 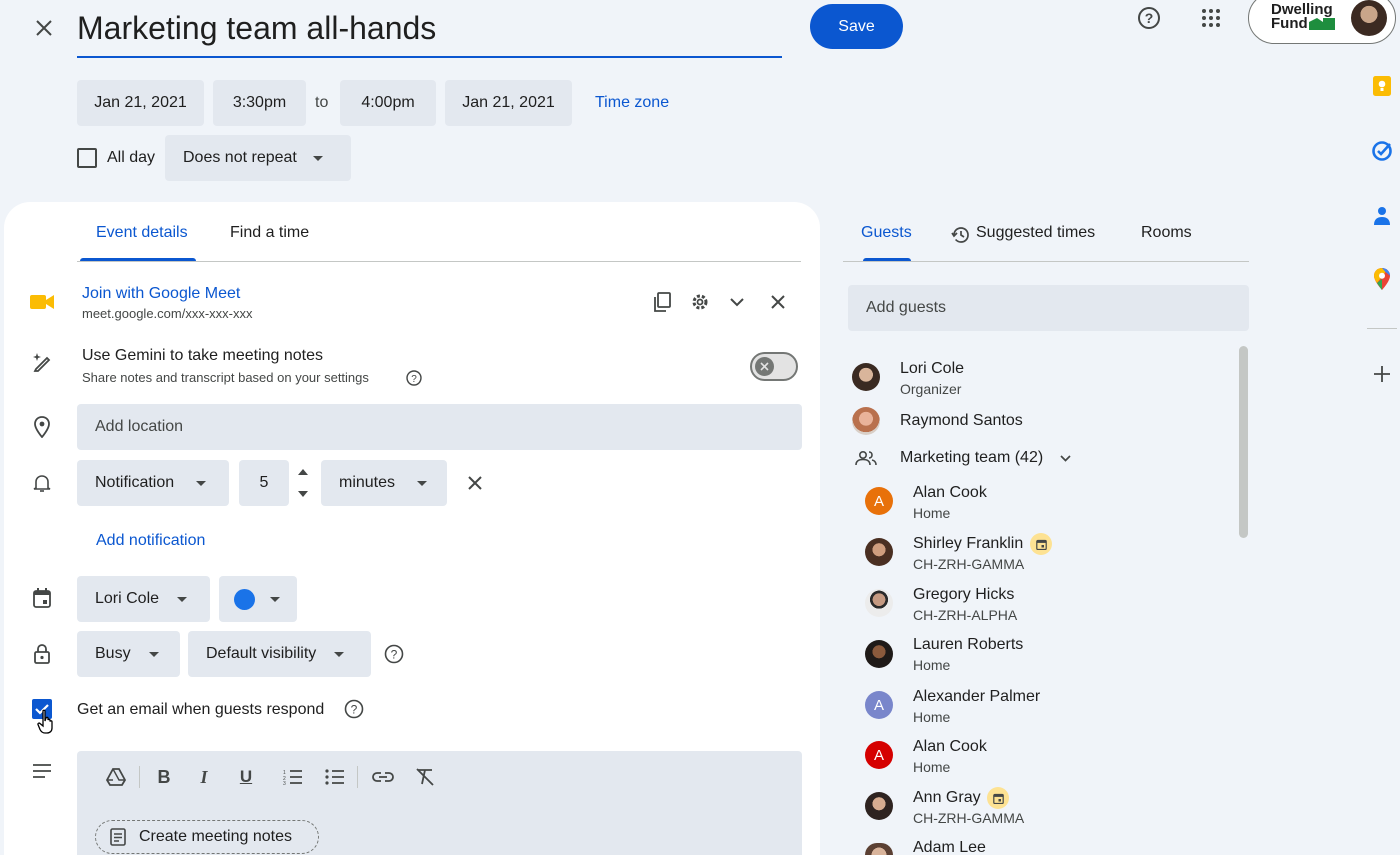 What do you see at coordinates (961, 235) in the screenshot?
I see `history-clock-icon` at bounding box center [961, 235].